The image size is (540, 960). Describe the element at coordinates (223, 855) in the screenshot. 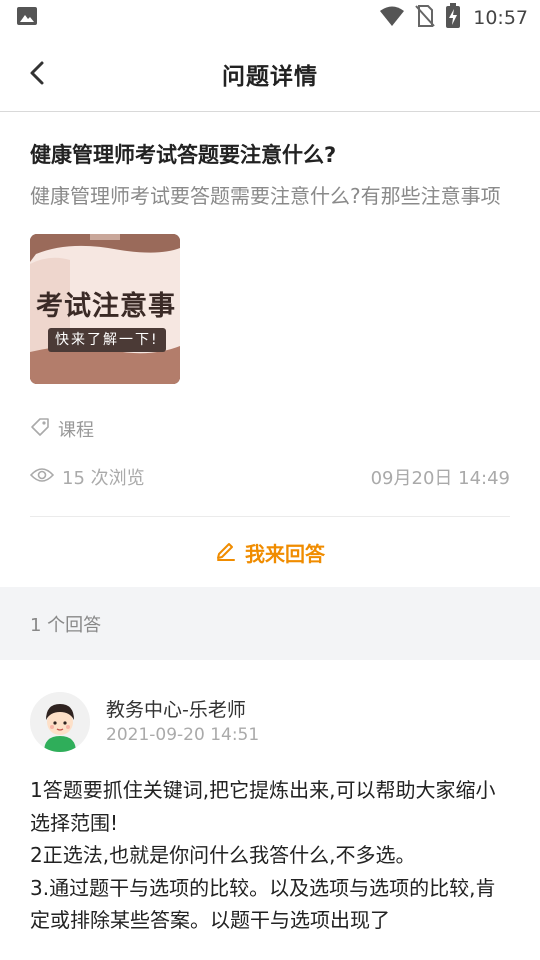

I see `answer-paragraph: 2正选法,也就是你问什么我答什么,不多选。` at that location.